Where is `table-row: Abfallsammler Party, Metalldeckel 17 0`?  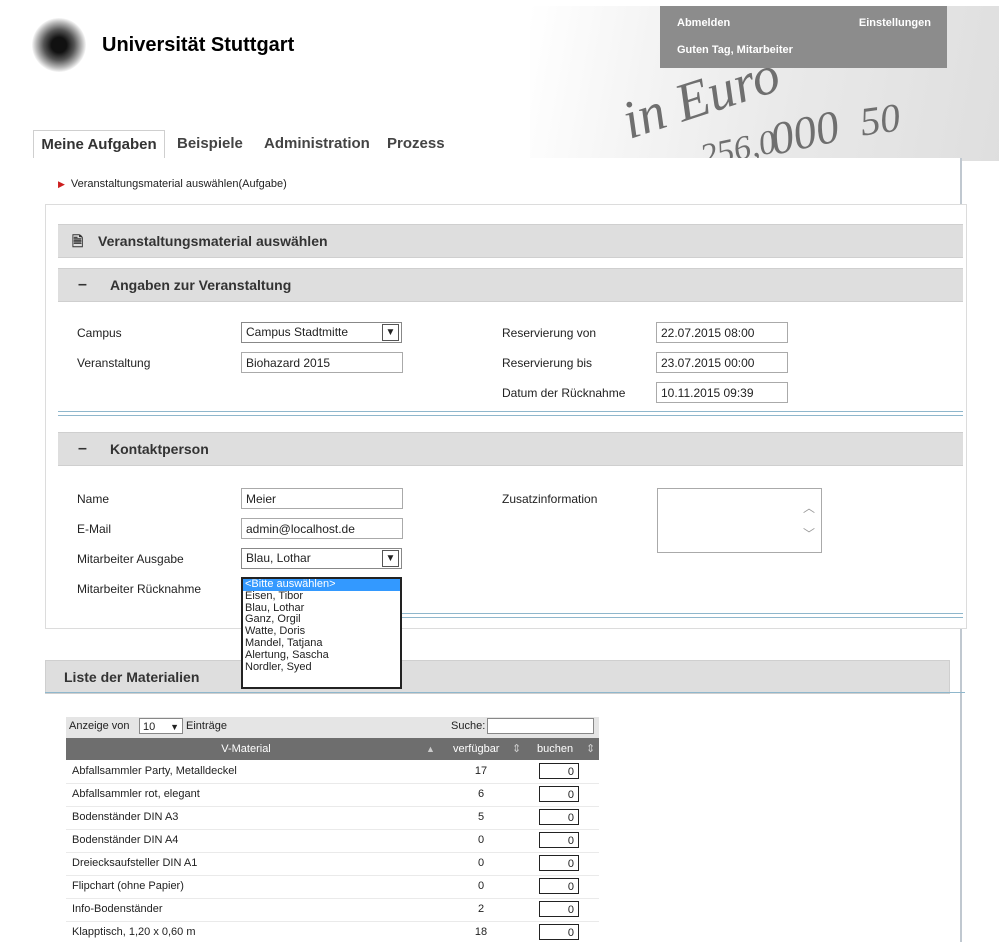 table-row: Abfallsammler Party, Metalldeckel 17 0 is located at coordinates (332, 772).